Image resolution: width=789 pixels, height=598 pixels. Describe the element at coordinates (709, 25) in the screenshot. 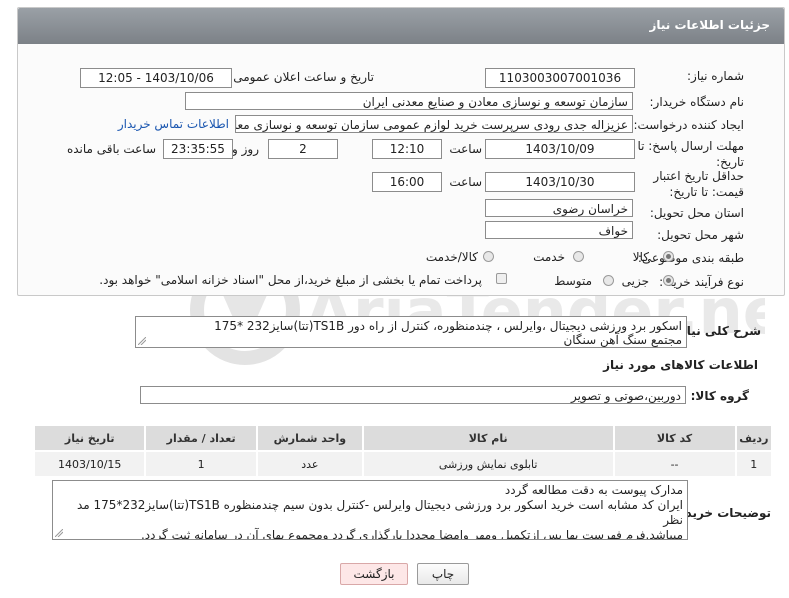

I see `page-title: جزئیات اطلاعات نیاز` at that location.